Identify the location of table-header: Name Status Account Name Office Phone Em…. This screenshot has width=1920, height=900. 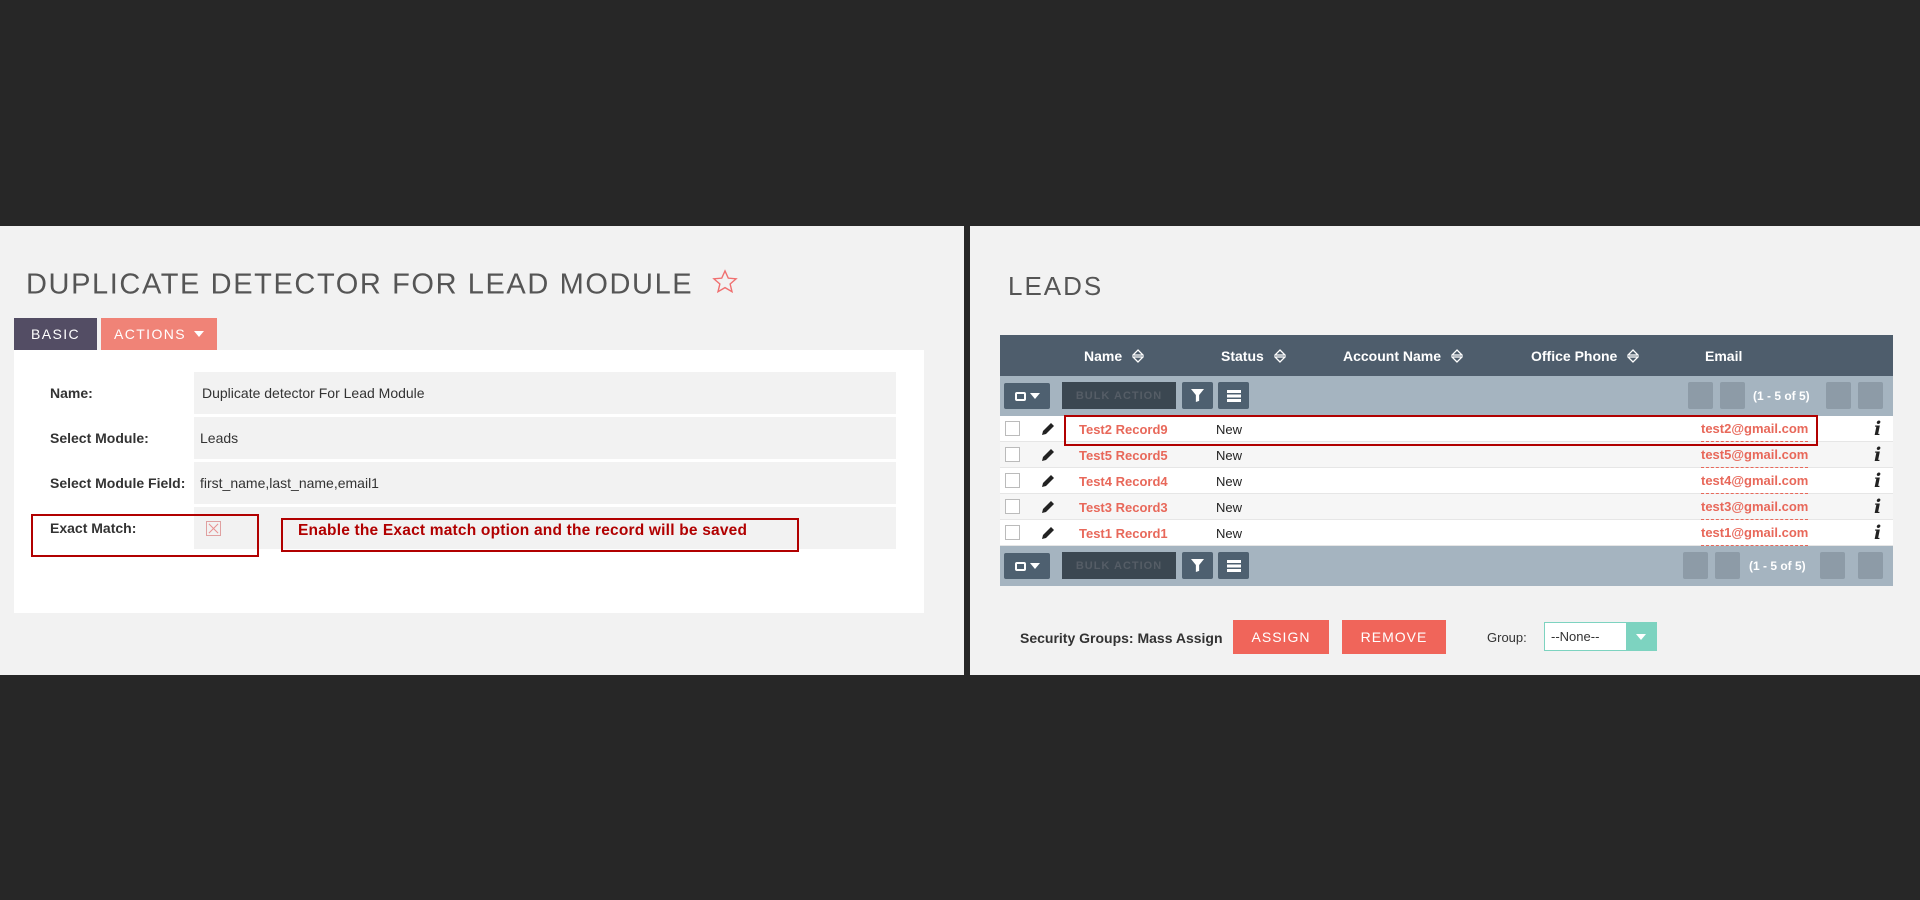
(1446, 355).